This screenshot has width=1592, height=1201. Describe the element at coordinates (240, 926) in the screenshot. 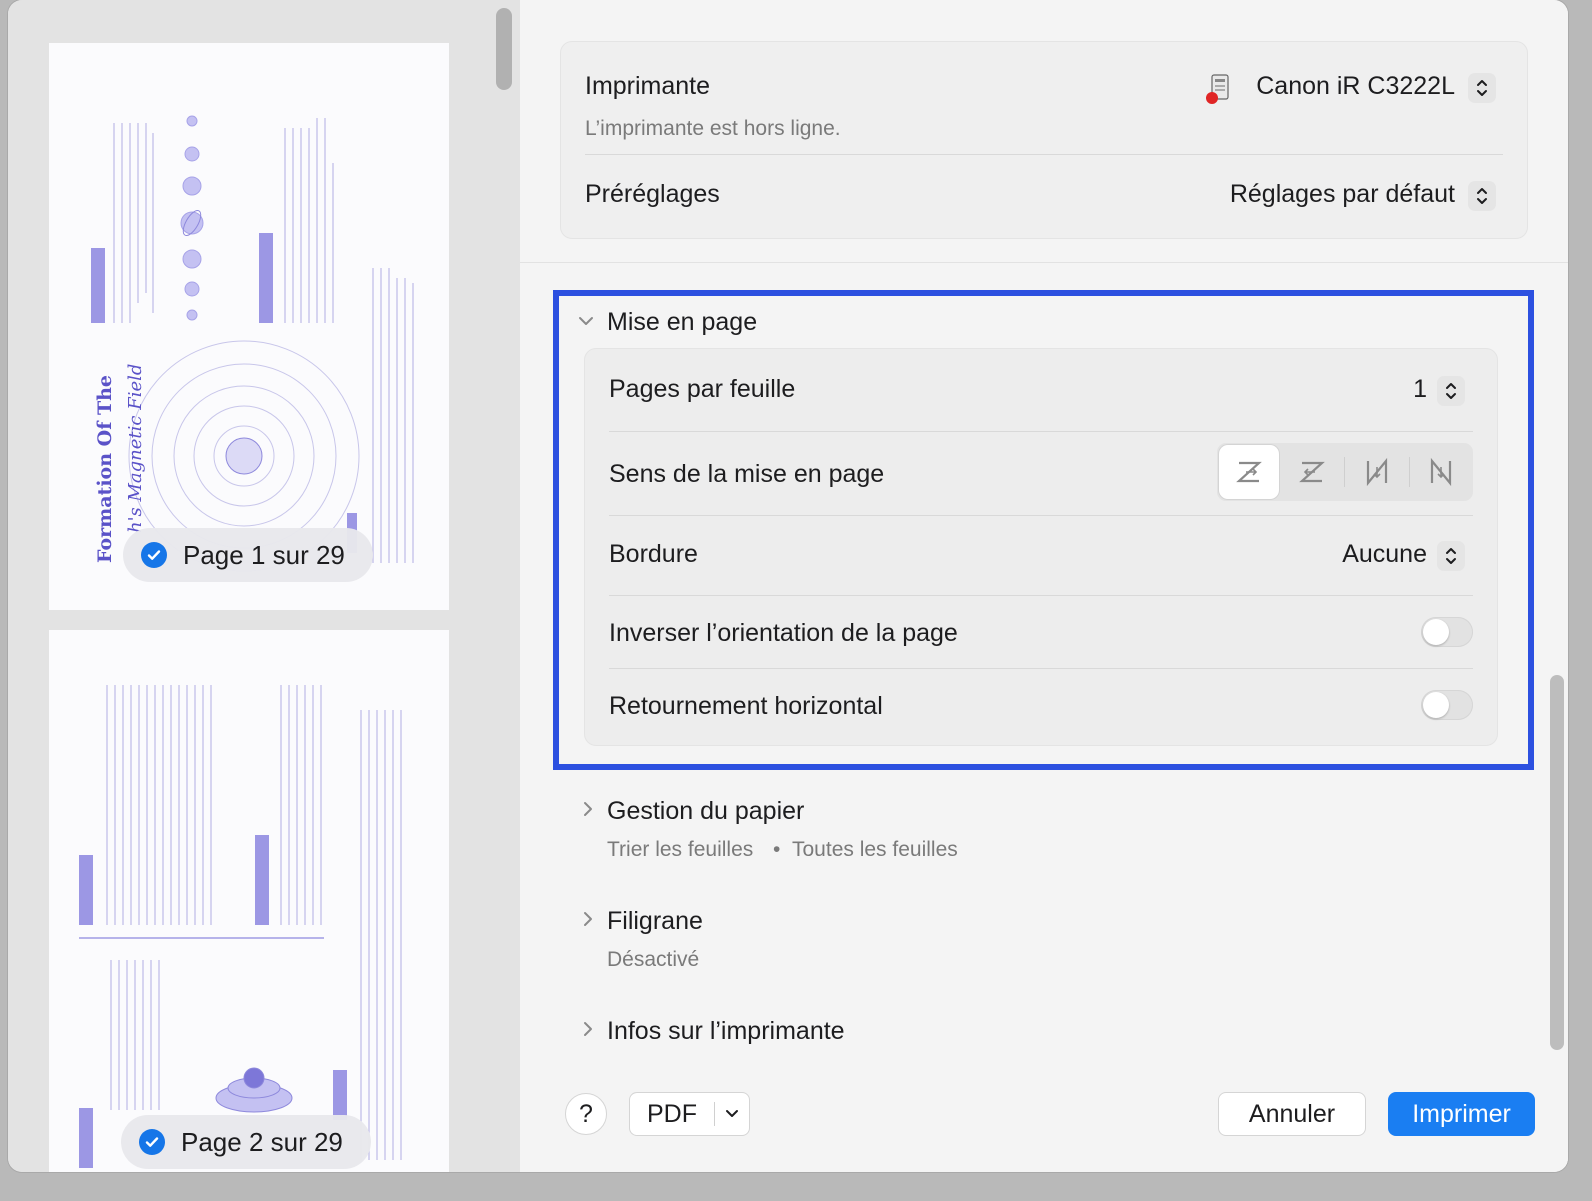

I see `page-2-preview-graphic` at that location.